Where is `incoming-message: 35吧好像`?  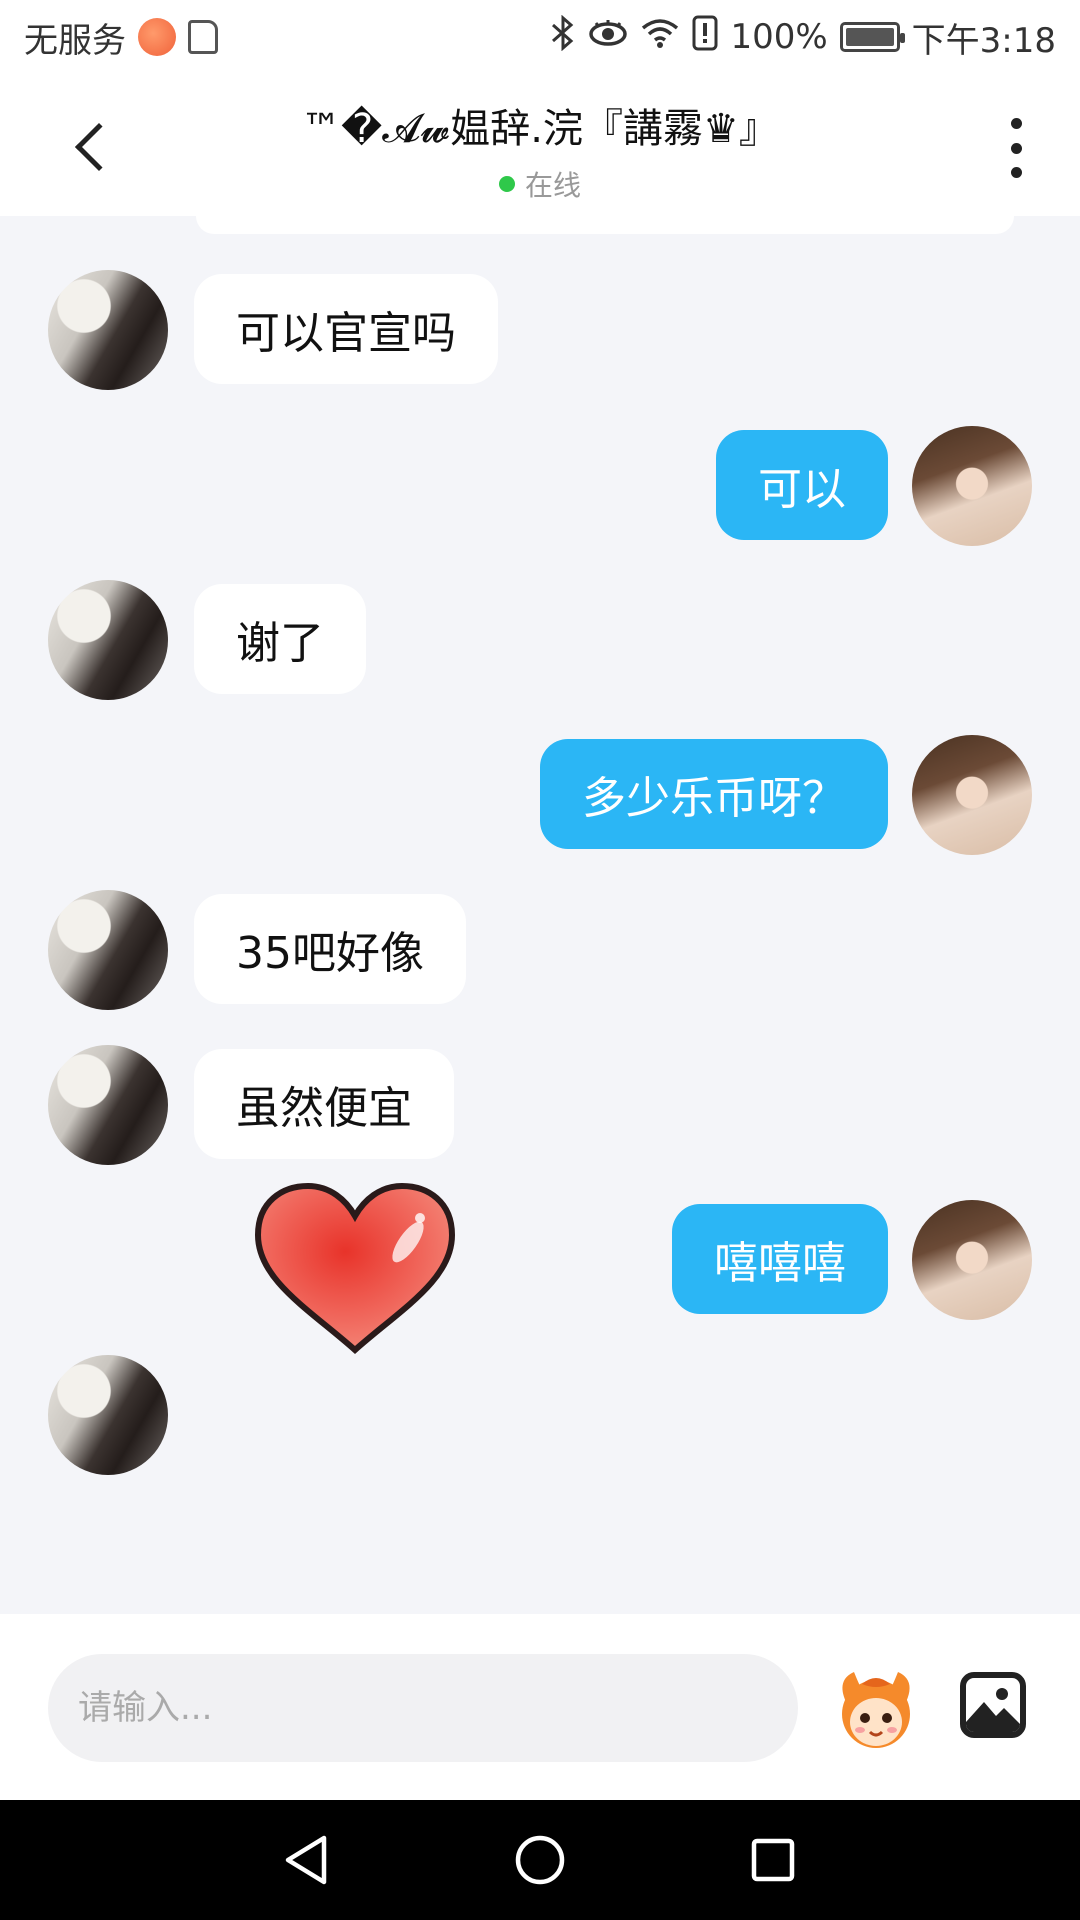
incoming-message: 35吧好像 is located at coordinates (330, 949).